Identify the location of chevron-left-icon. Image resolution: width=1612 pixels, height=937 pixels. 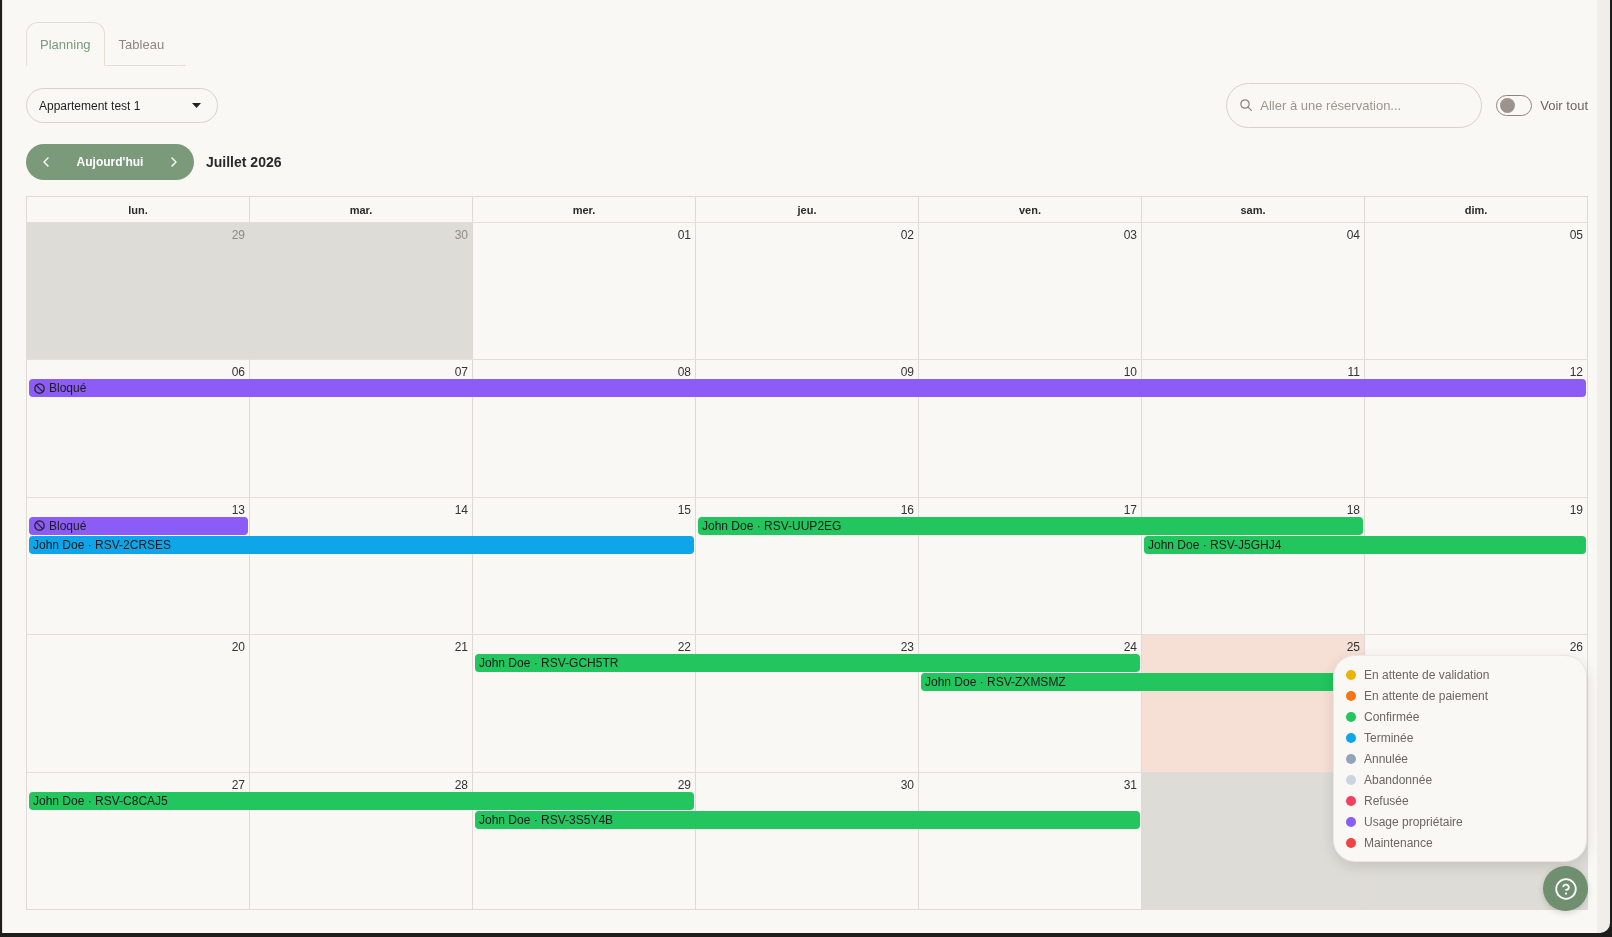
(46, 162).